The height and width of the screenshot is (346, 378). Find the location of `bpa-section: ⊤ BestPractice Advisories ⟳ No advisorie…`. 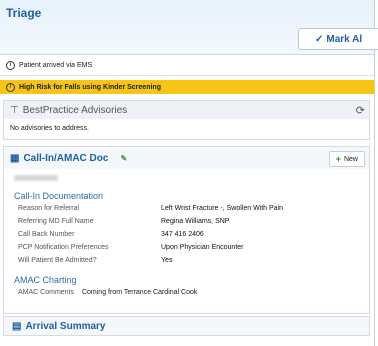

bpa-section: ⊤ BestPractice Advisories ⟳ No advisorie… is located at coordinates (186, 120).